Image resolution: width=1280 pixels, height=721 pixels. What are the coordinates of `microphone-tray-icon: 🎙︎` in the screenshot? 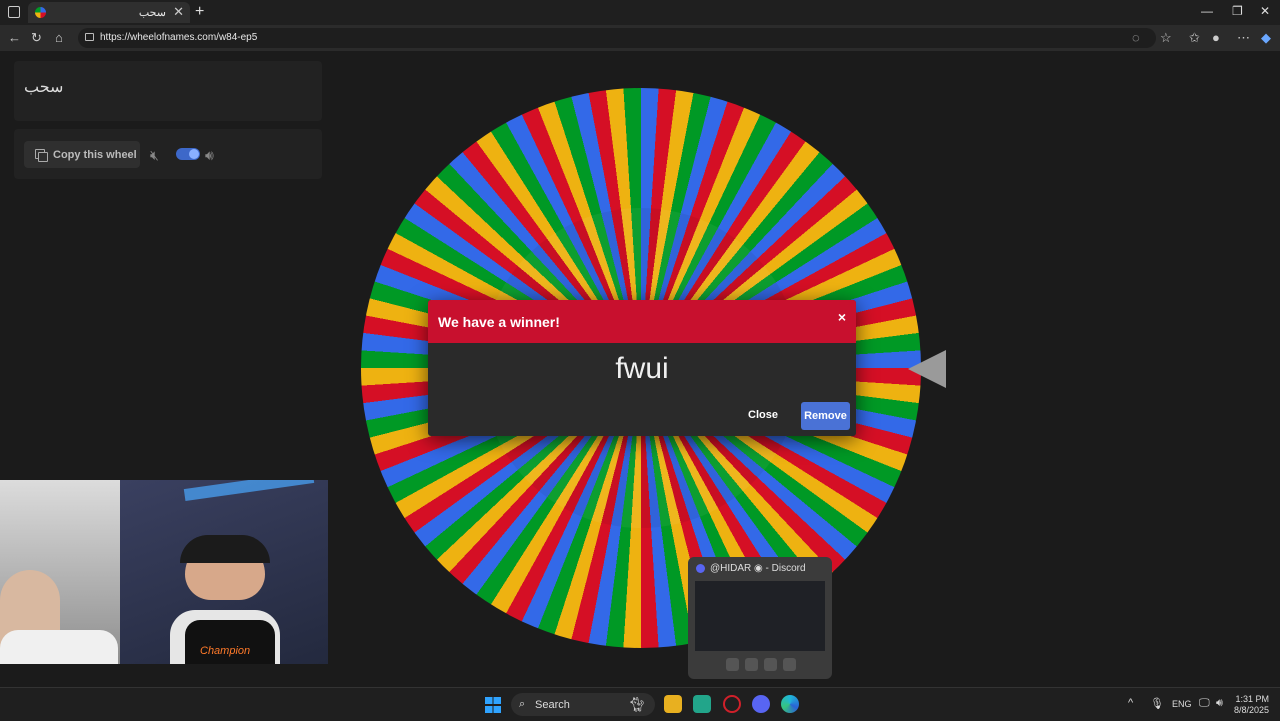 It's located at (1157, 703).